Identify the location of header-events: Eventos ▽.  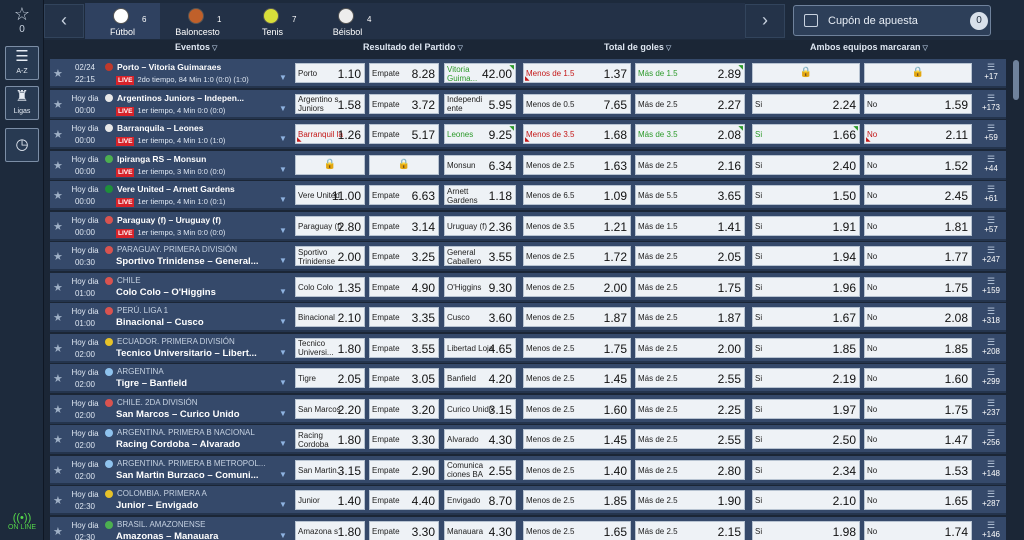
(196, 47).